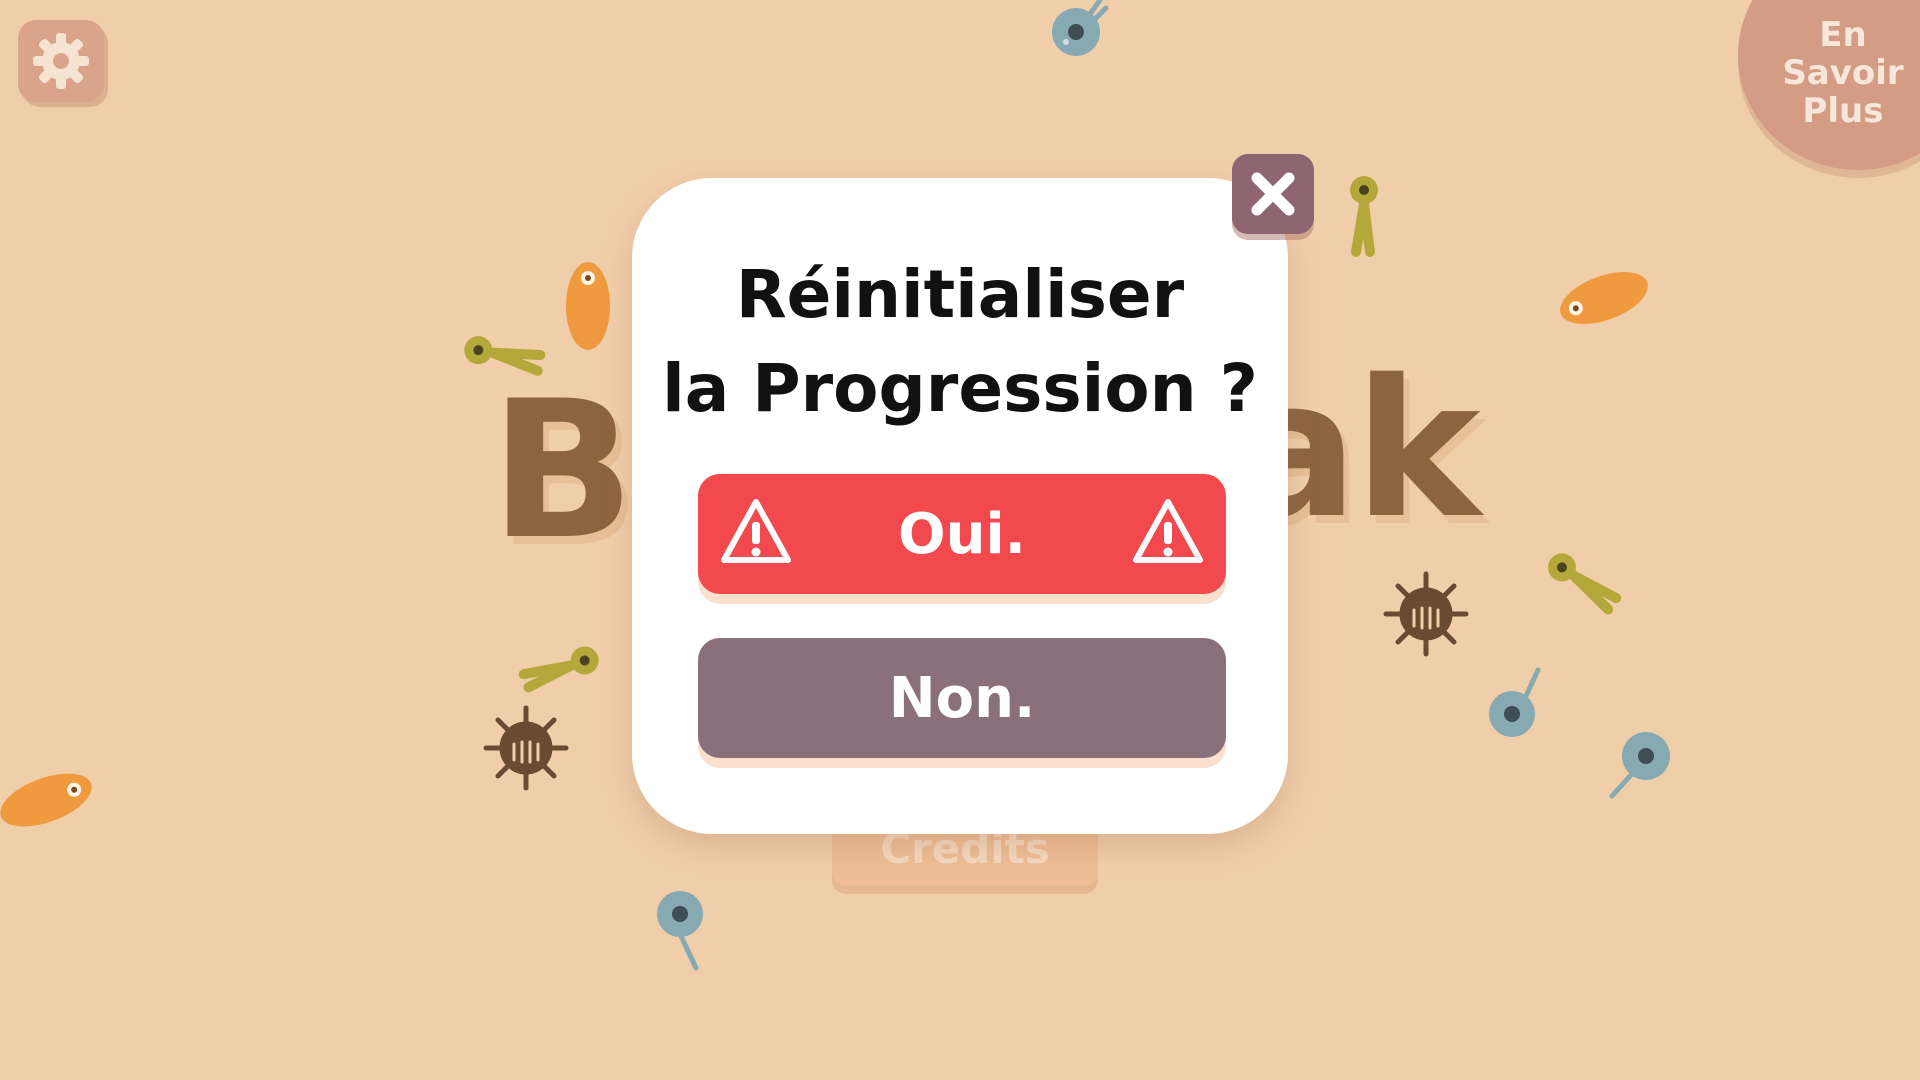 This screenshot has height=1080, width=1920. What do you see at coordinates (960, 341) in the screenshot?
I see `dialog-title: Réinitialiser la Progression ?` at bounding box center [960, 341].